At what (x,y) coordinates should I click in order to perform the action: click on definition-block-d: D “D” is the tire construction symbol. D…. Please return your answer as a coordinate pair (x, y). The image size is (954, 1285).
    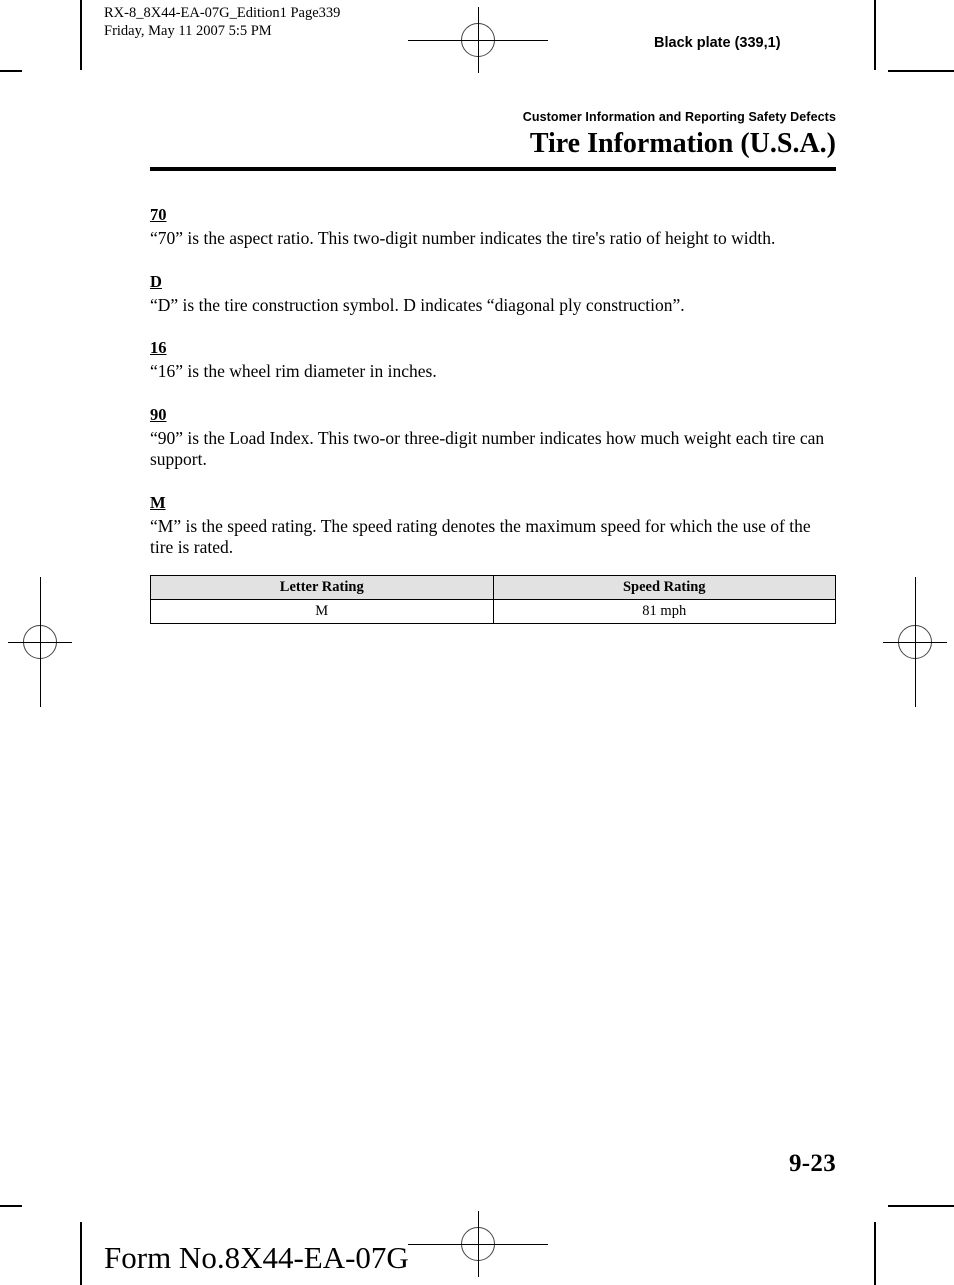
    Looking at the image, I should click on (493, 294).